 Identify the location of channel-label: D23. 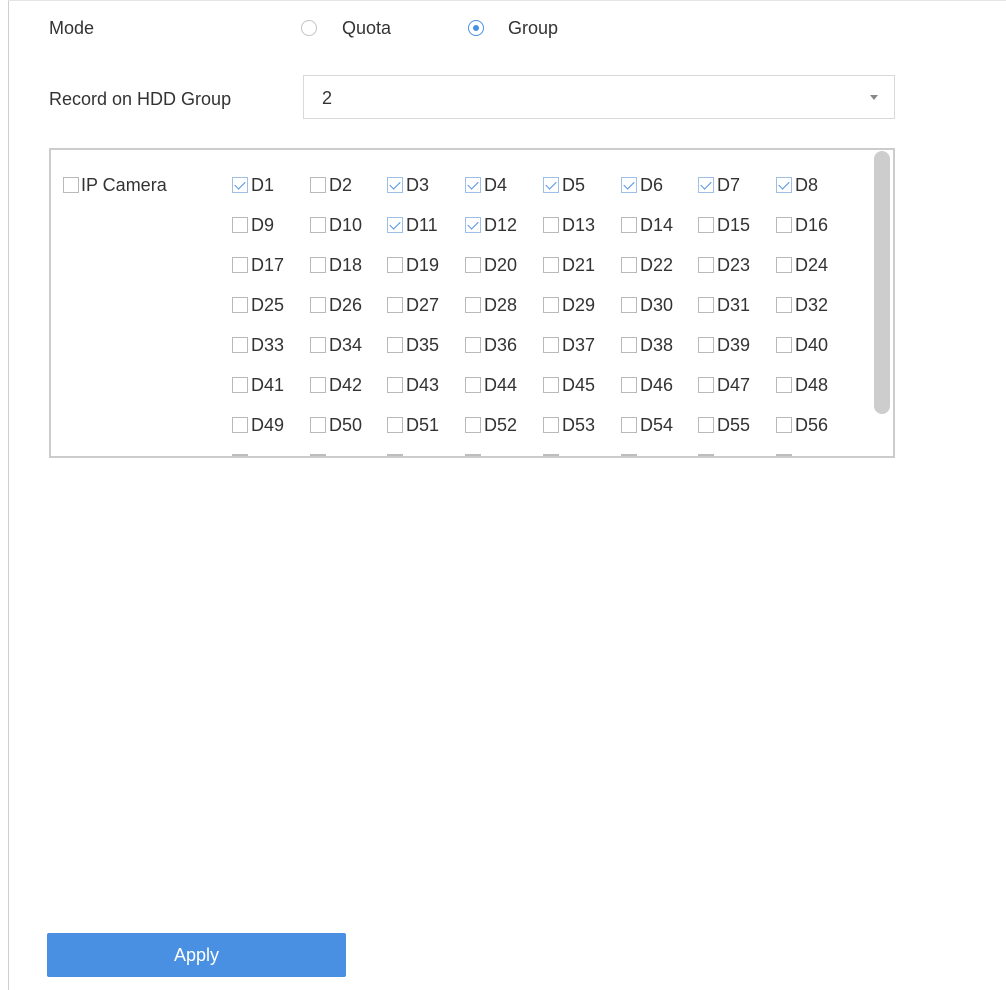
(733, 265).